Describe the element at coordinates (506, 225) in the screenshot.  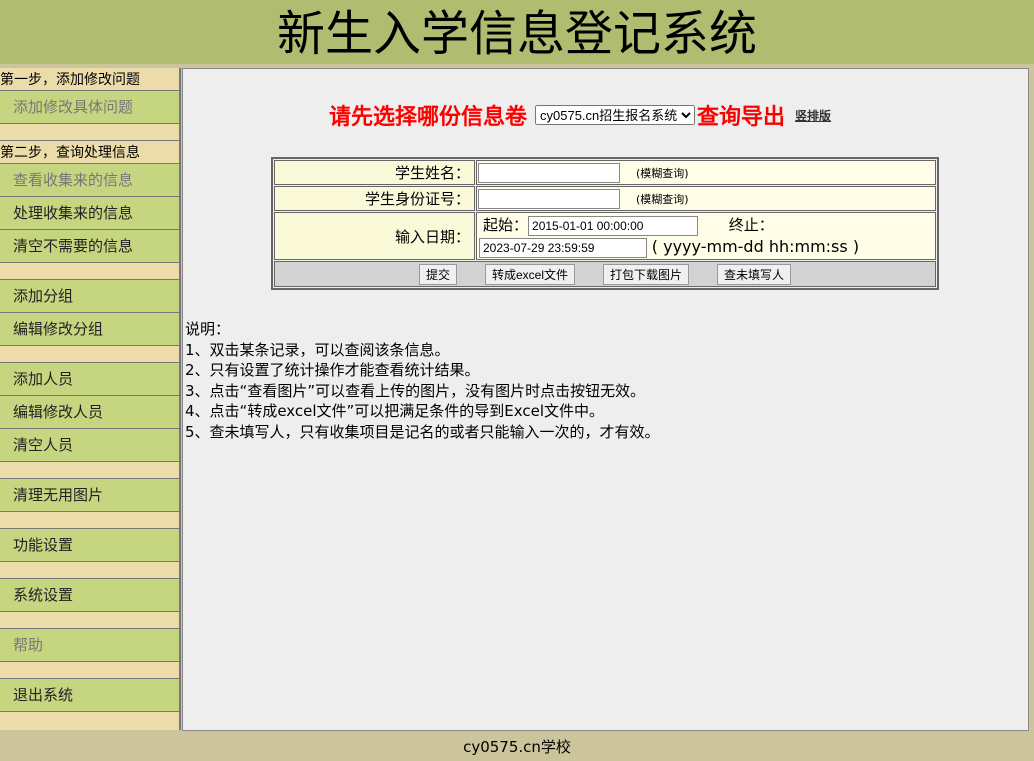
I see `start-label: 起始：` at that location.